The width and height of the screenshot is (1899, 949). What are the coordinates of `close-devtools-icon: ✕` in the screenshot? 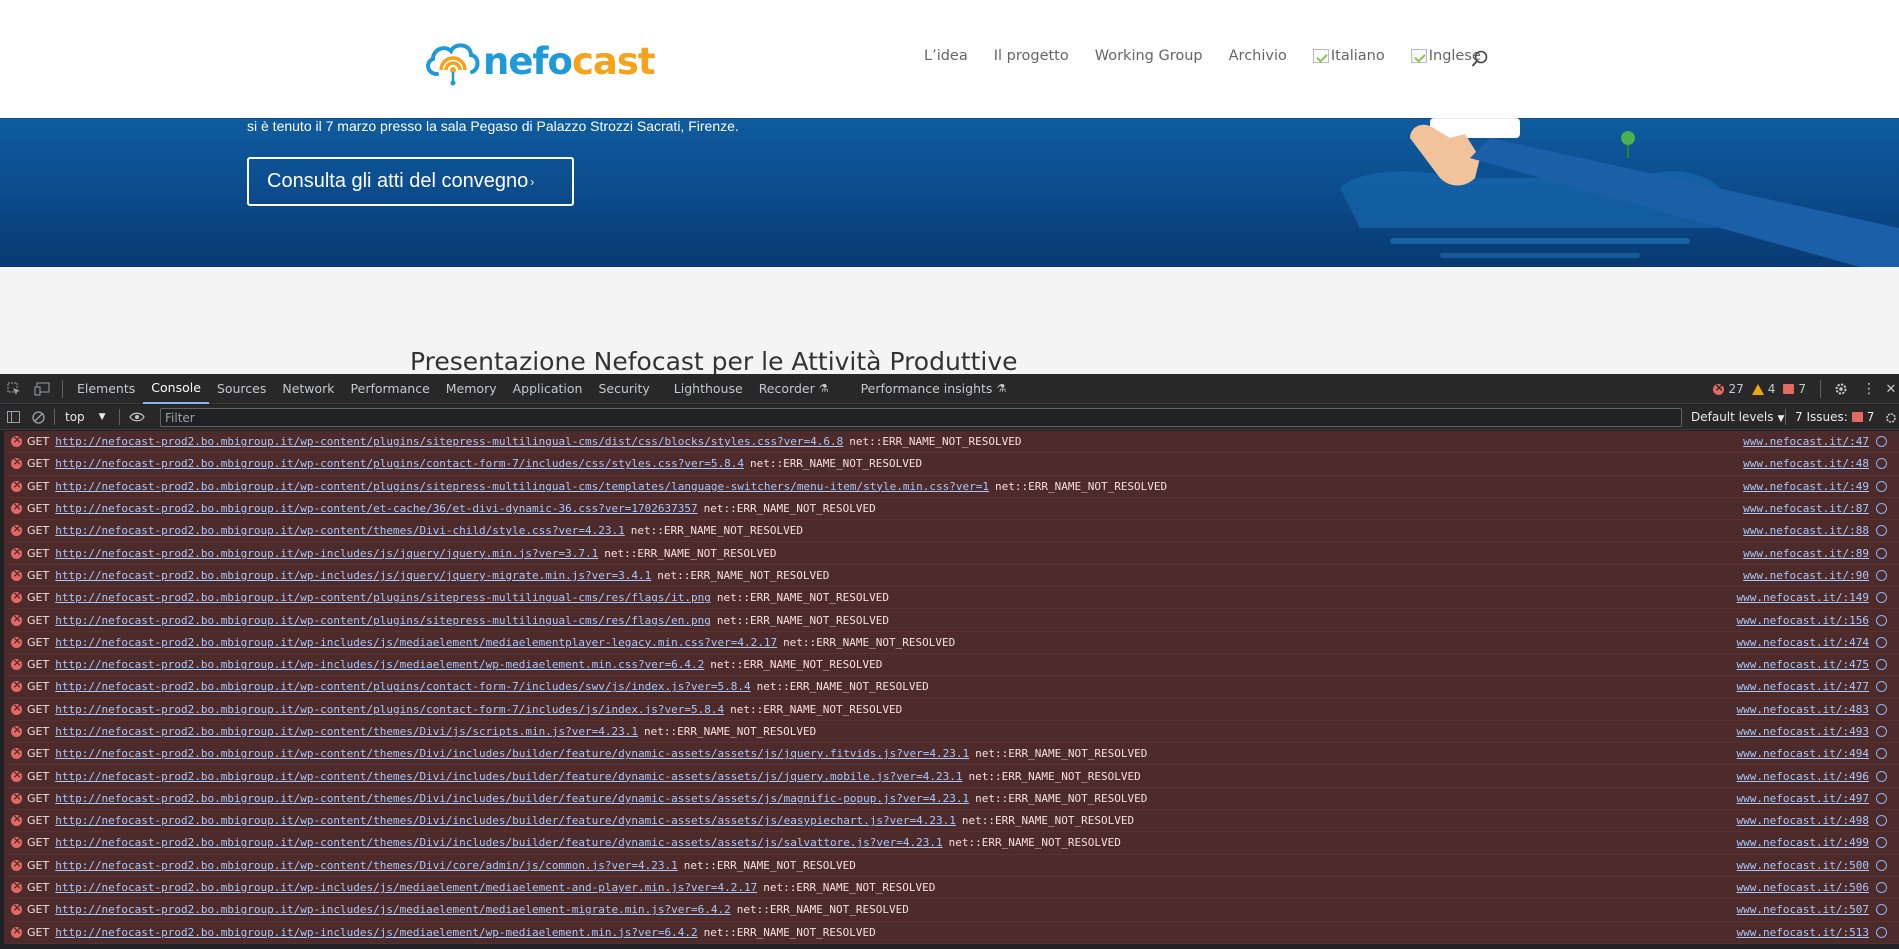 It's located at (1891, 389).